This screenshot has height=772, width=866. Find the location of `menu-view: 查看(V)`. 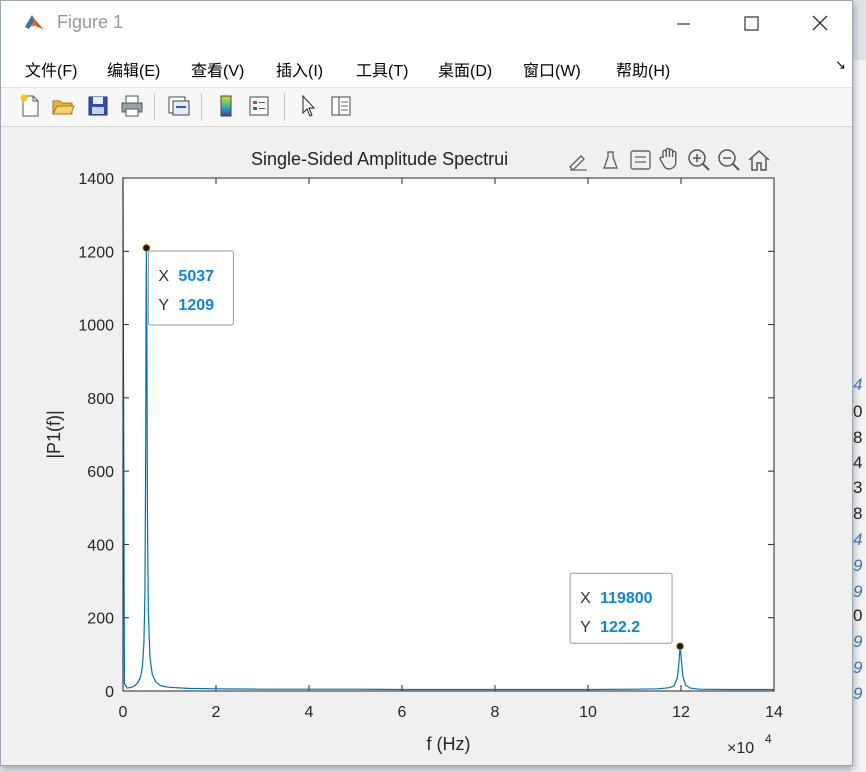

menu-view: 查看(V) is located at coordinates (217, 69).